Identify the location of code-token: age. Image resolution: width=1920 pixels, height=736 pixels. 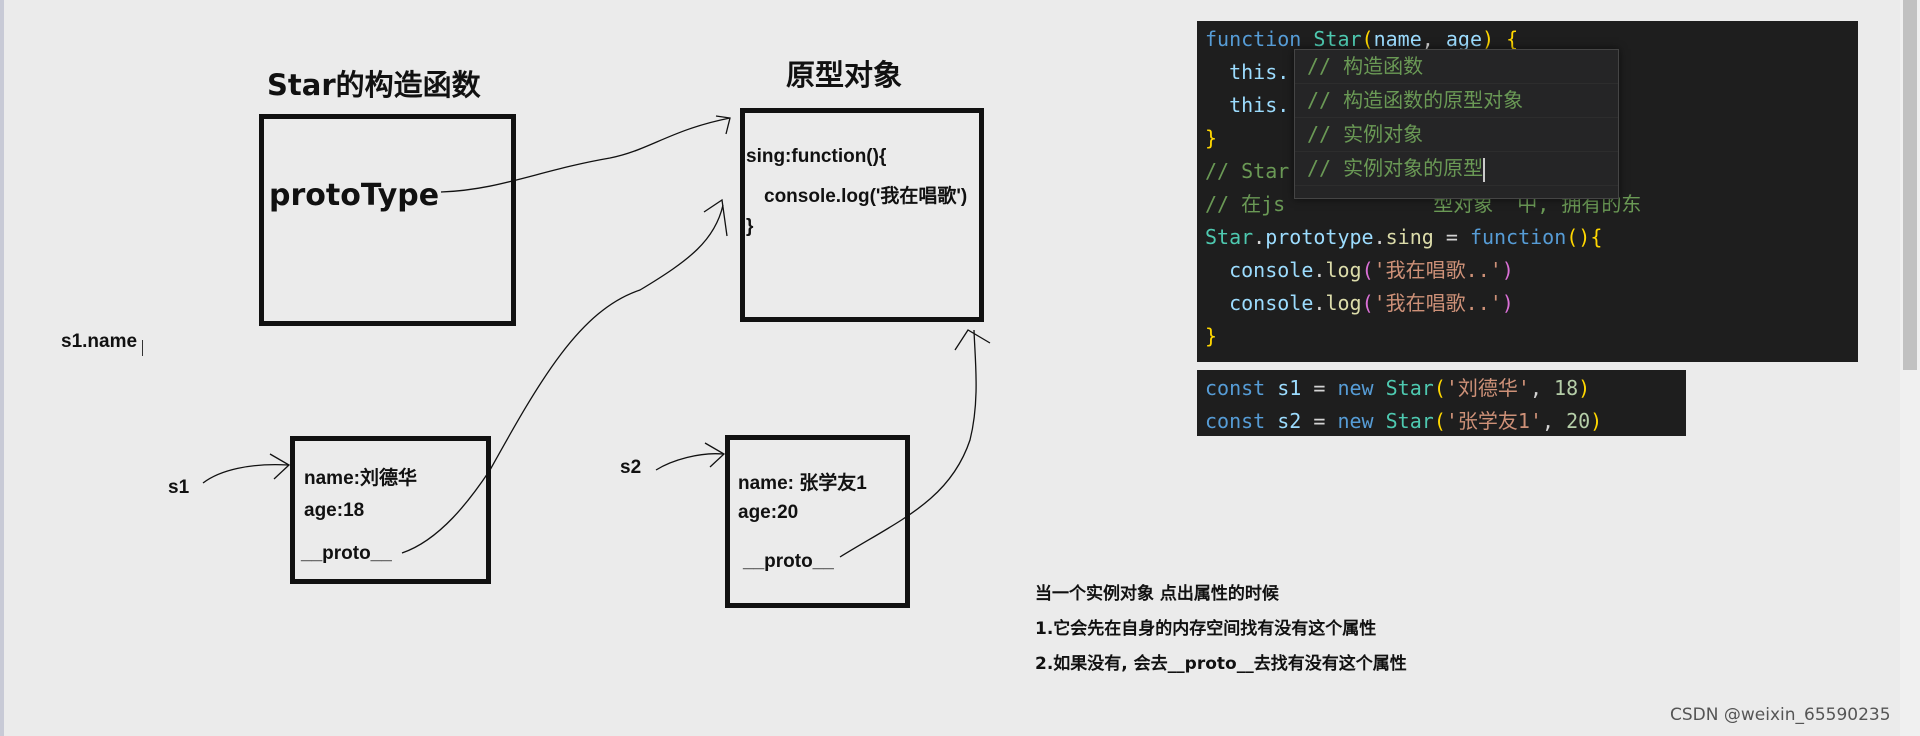
(1463, 39).